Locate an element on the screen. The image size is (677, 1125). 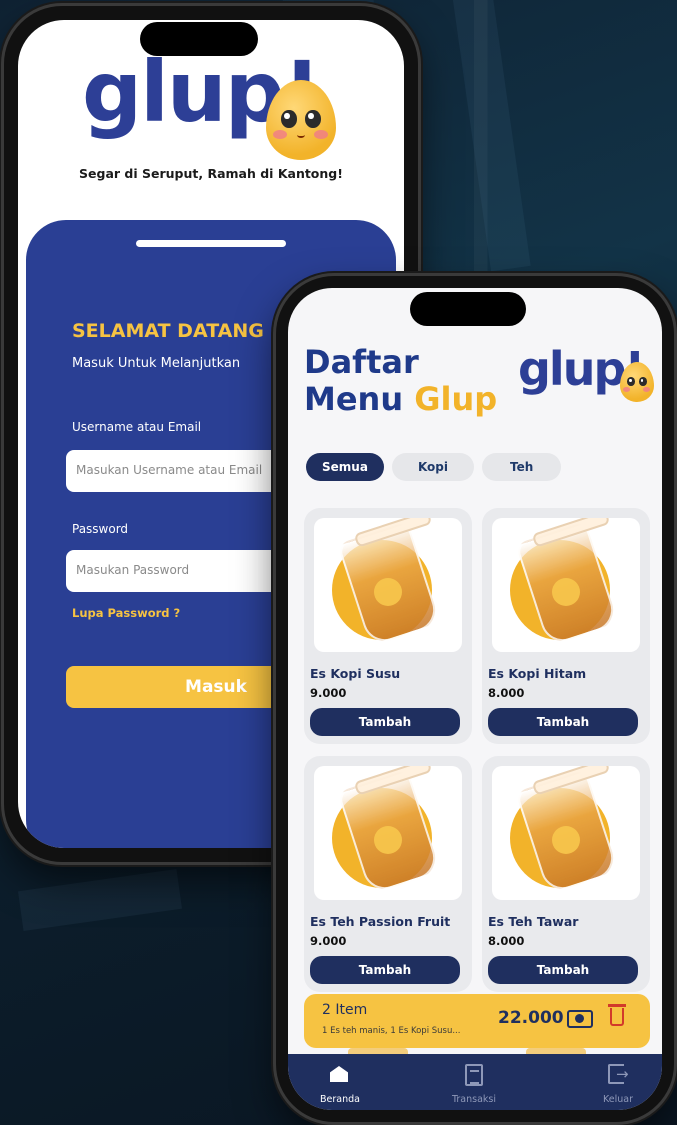
nav-label: Beranda is located at coordinates (340, 1099).